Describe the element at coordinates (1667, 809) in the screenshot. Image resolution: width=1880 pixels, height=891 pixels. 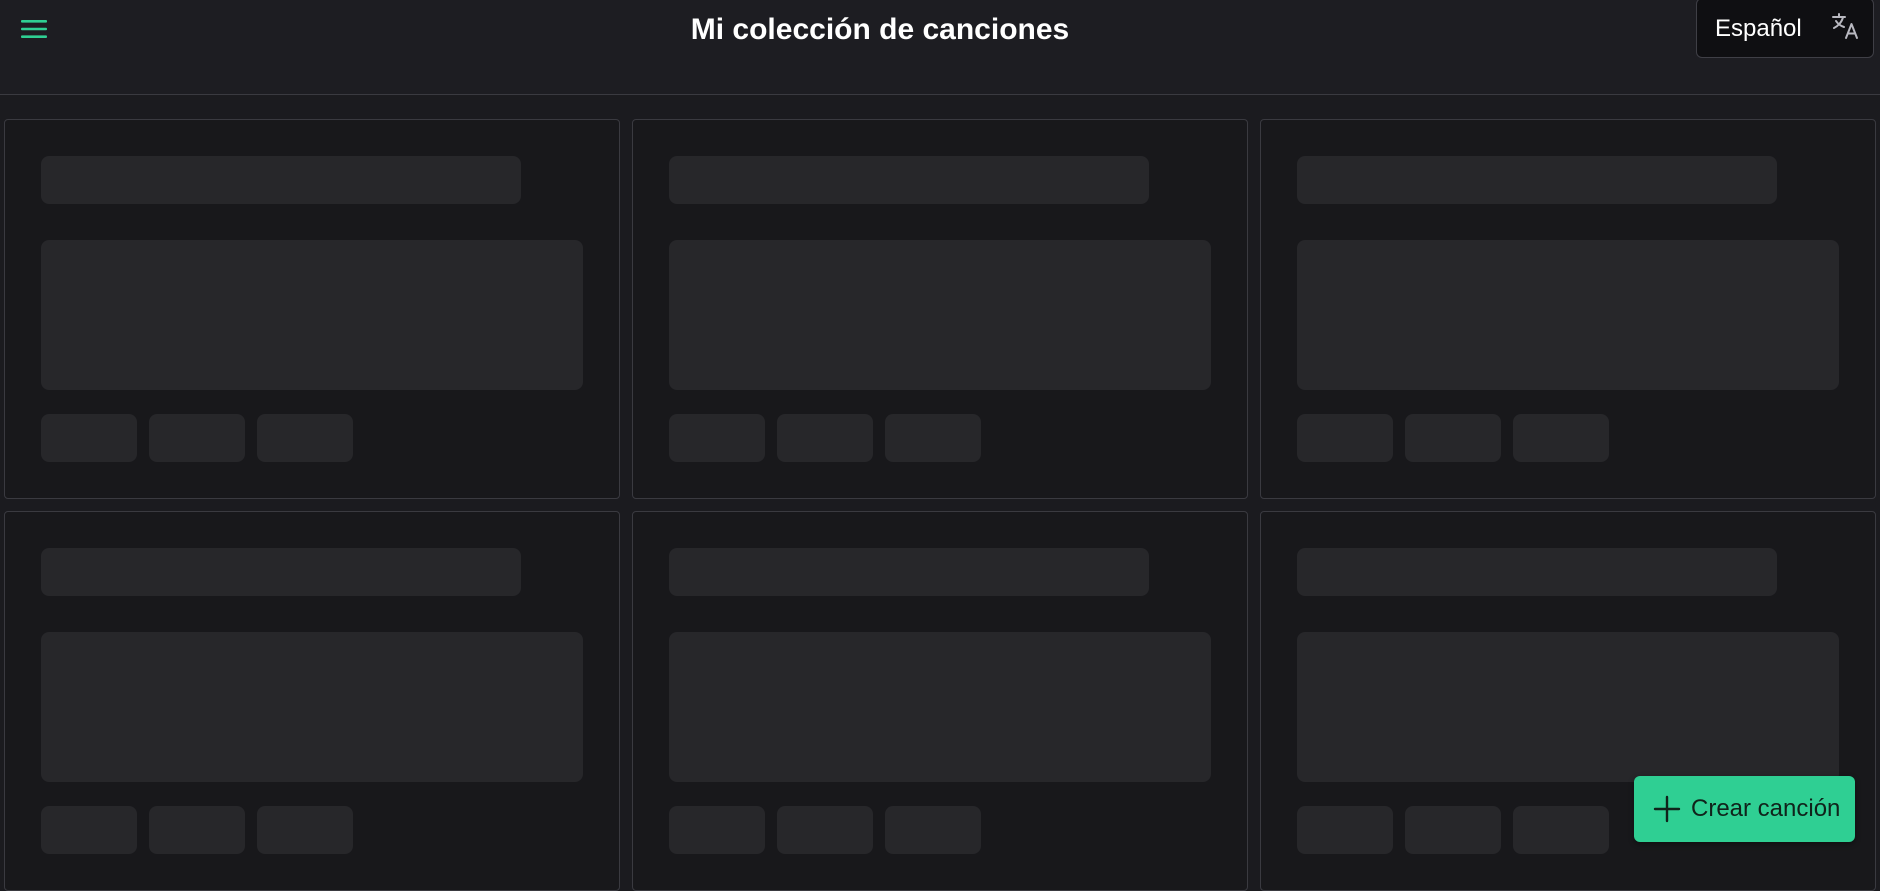
I see `plus-icon` at that location.